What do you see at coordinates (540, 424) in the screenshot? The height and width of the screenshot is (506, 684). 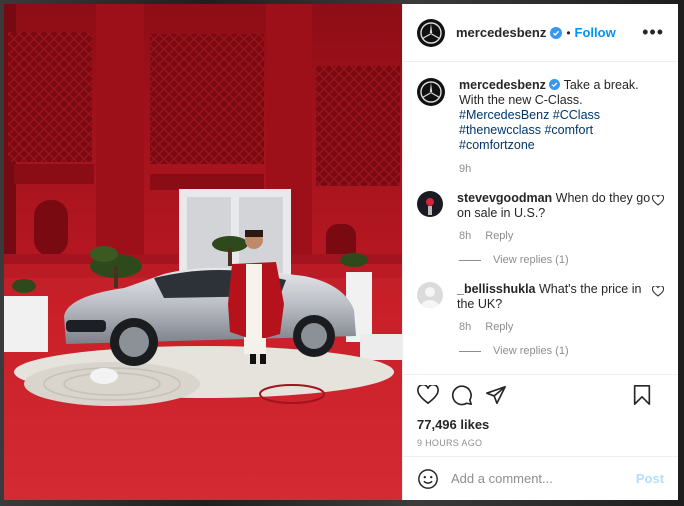 I see `likes-count: 77,496 likes` at bounding box center [540, 424].